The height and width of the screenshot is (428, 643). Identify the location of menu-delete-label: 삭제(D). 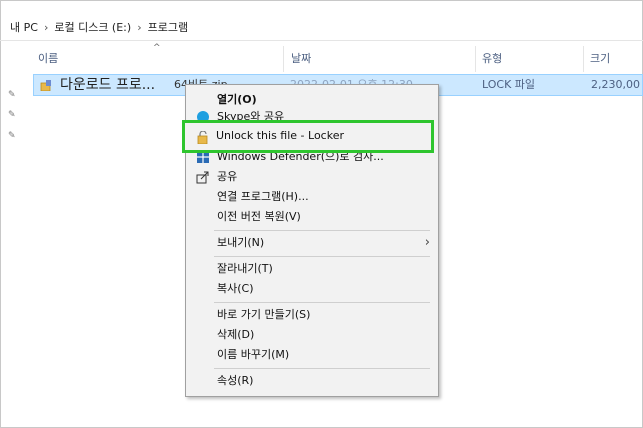
(236, 334).